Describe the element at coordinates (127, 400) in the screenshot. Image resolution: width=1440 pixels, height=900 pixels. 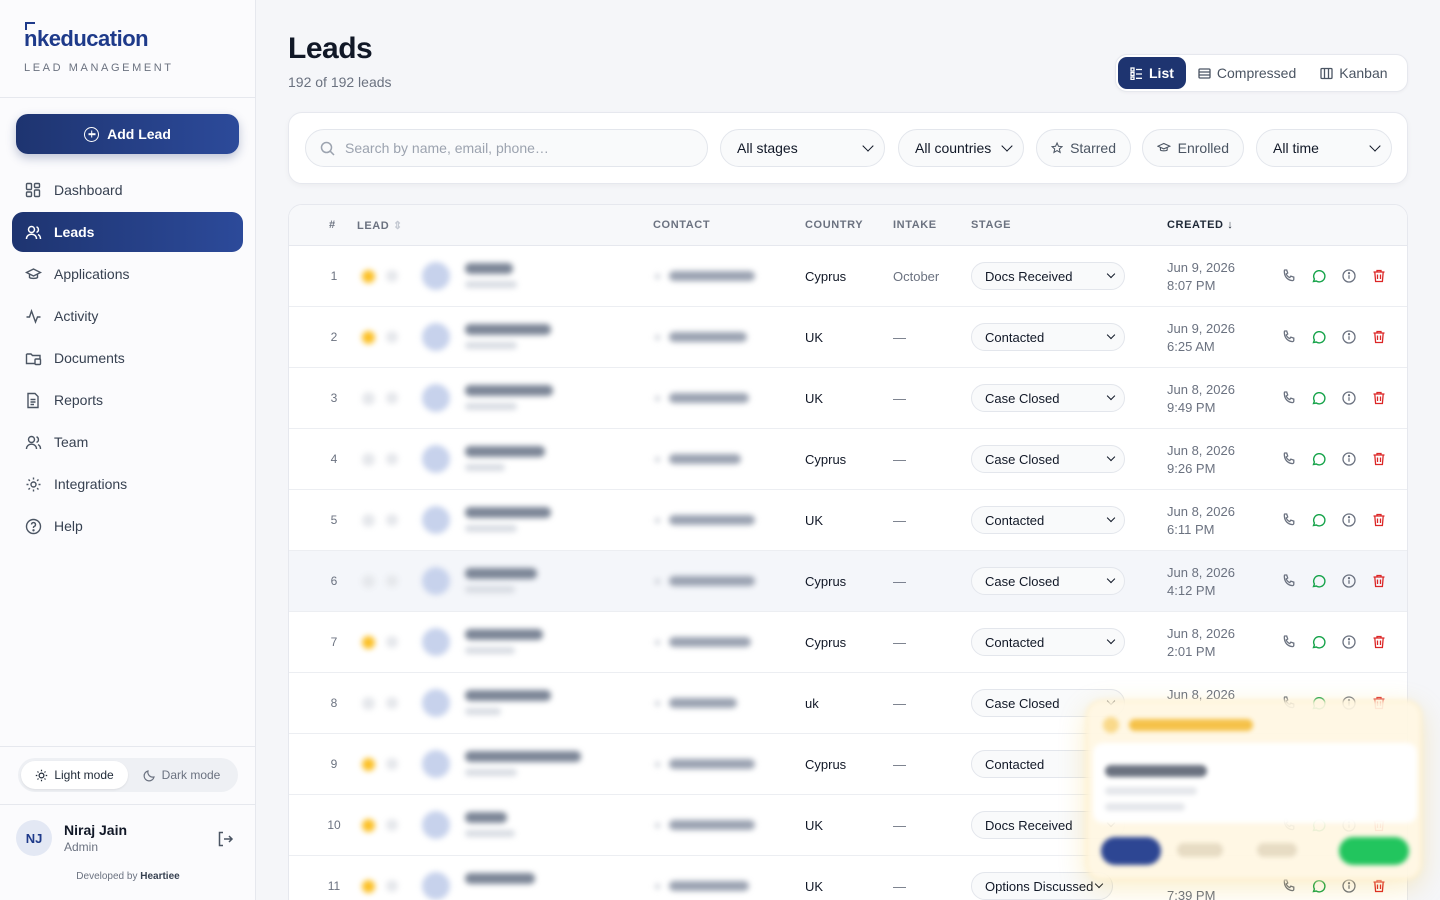
I see `sidebar-item-reports: Reports` at that location.